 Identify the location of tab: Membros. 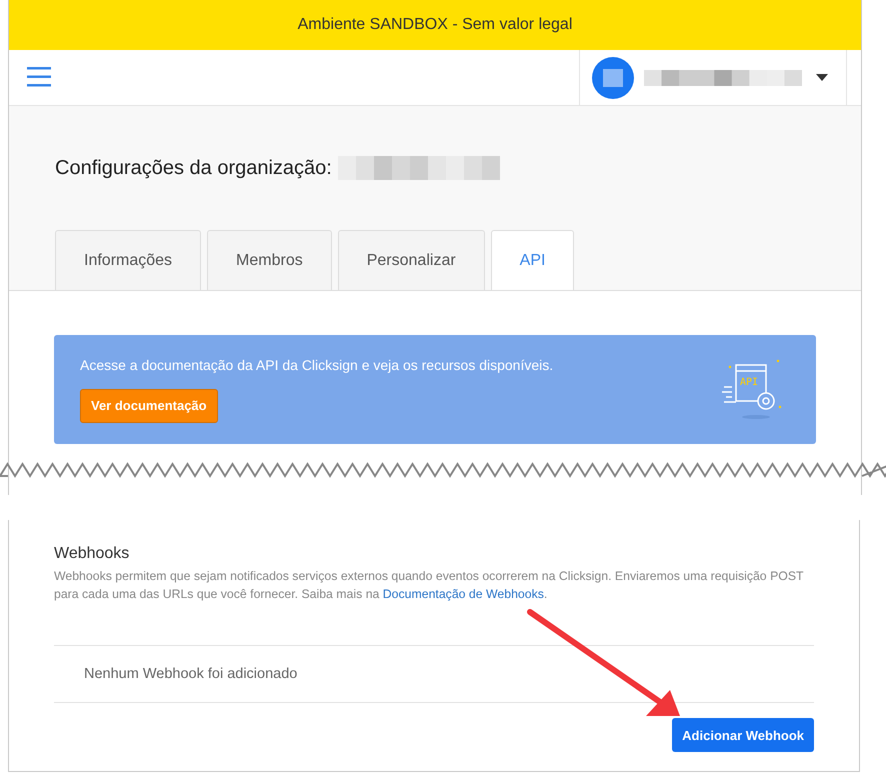
(269, 260).